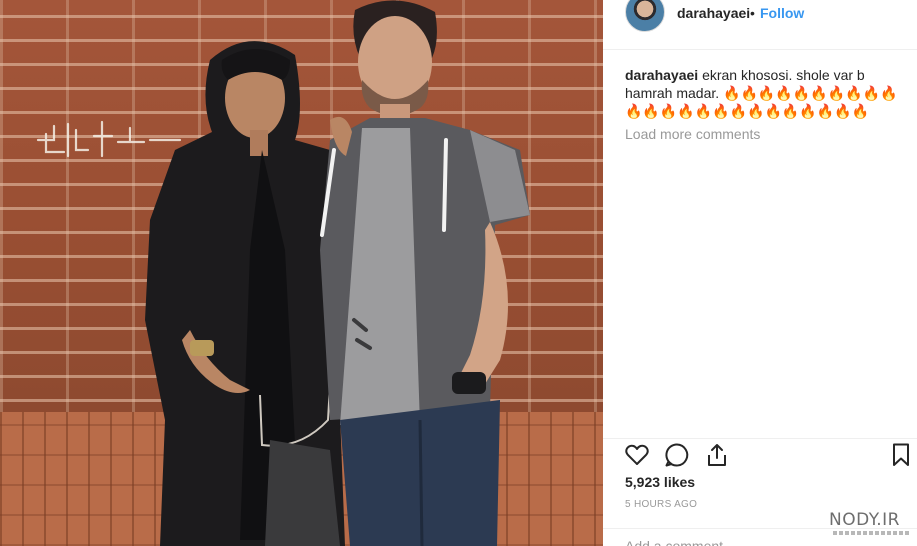  What do you see at coordinates (760, 25) in the screenshot?
I see `post-header: darahayaei • Follow` at bounding box center [760, 25].